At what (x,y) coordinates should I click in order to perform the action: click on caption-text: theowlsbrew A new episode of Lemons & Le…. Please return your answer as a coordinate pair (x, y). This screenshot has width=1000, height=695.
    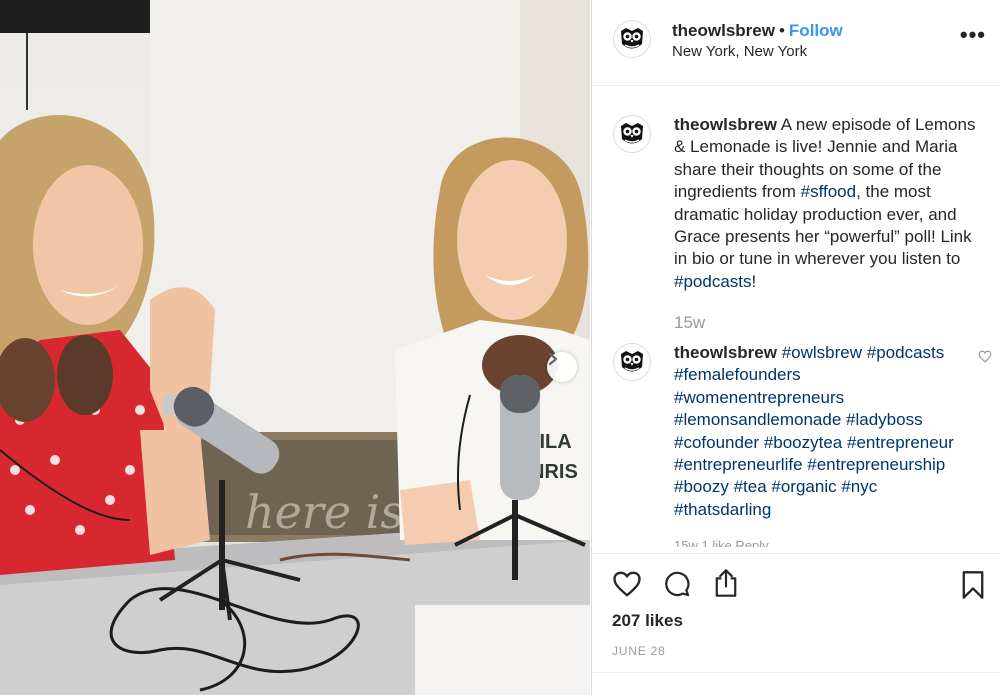
    Looking at the image, I should click on (829, 203).